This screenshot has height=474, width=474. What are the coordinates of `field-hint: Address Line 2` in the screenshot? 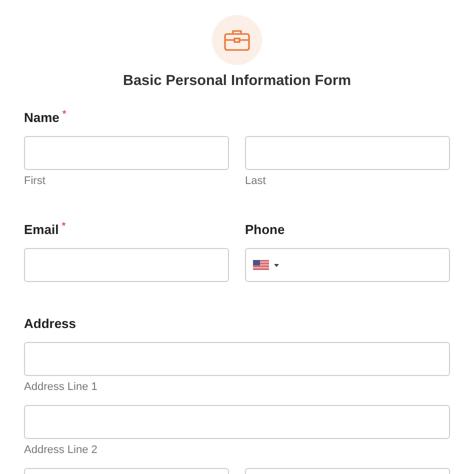 It's located at (61, 450).